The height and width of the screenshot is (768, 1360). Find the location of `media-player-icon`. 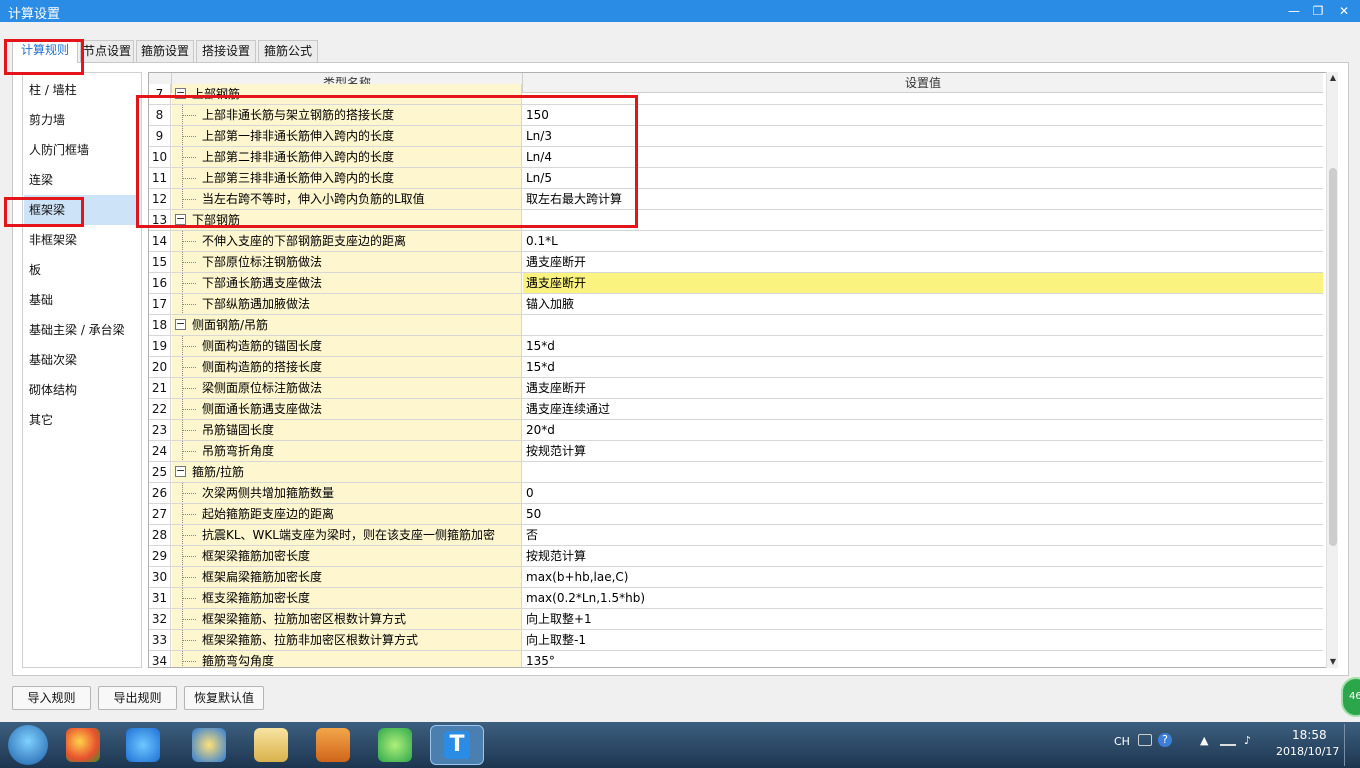

media-player-icon is located at coordinates (333, 745).